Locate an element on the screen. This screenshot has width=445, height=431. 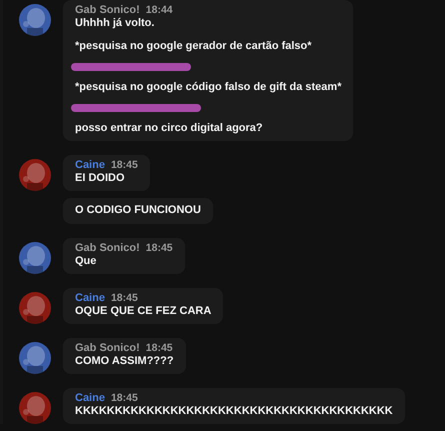
message-text: *pesquisa no google gerador de cartão falso* is located at coordinates (194, 46).